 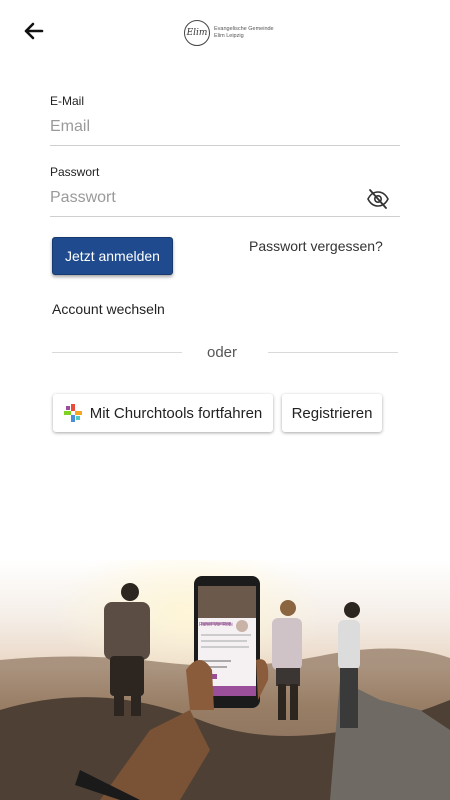 I want to click on divider-label: oder, so click(x=222, y=352).